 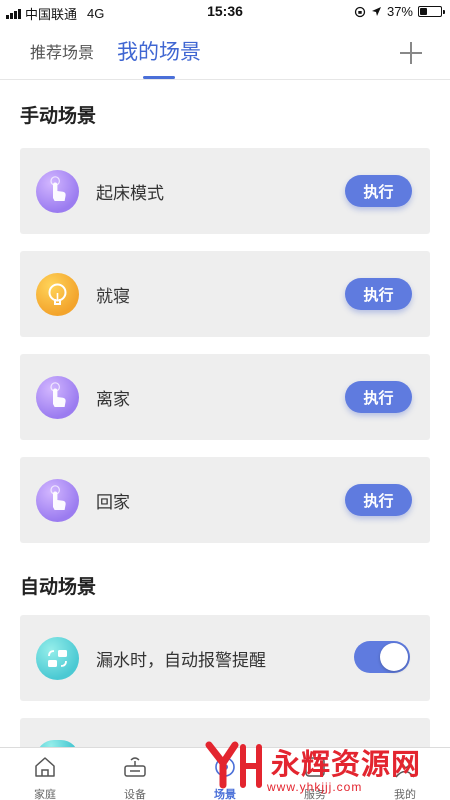 I want to click on scene-card-leak-alarm: 漏水时，自动报警提醒, so click(x=225, y=658).